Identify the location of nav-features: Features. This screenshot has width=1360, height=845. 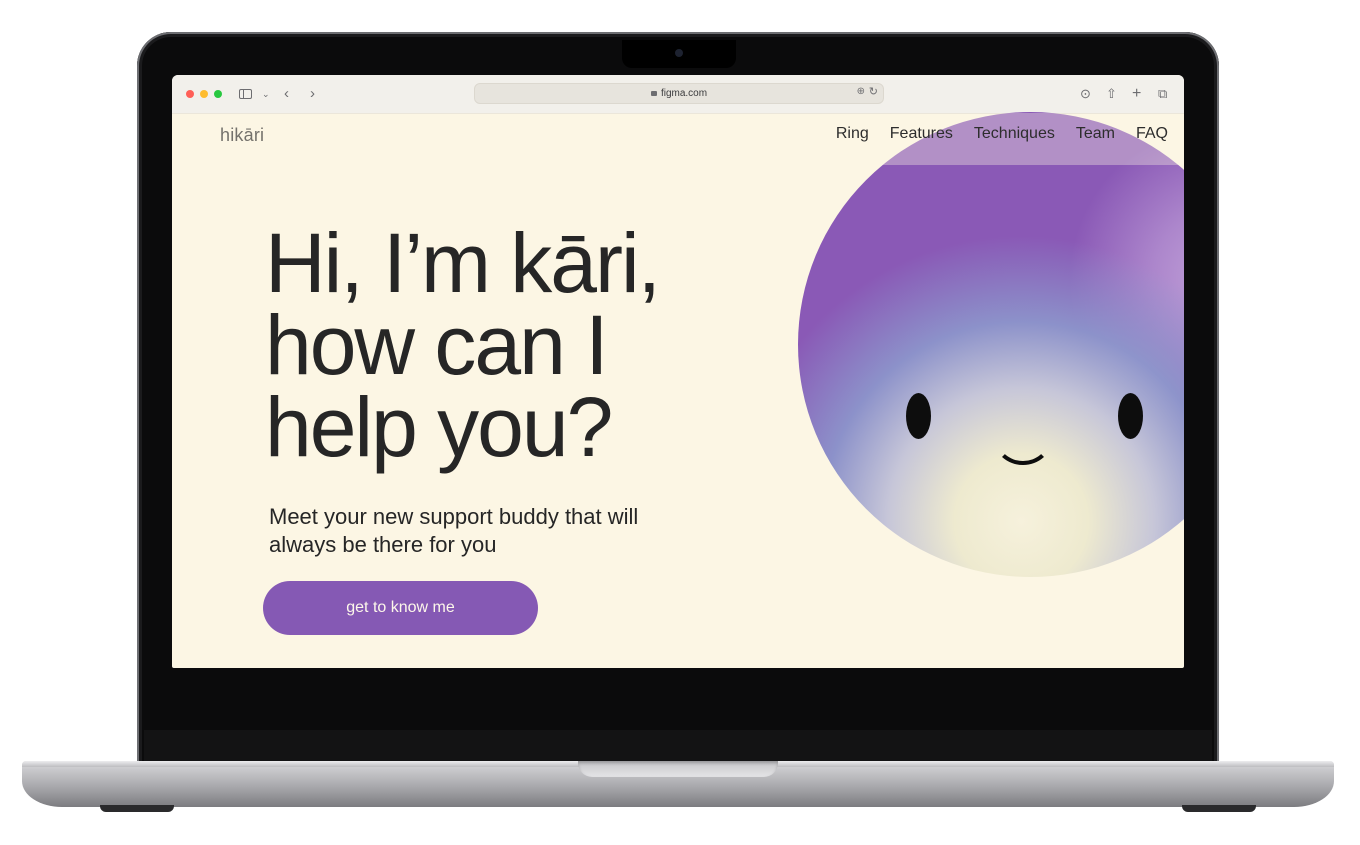
(921, 134).